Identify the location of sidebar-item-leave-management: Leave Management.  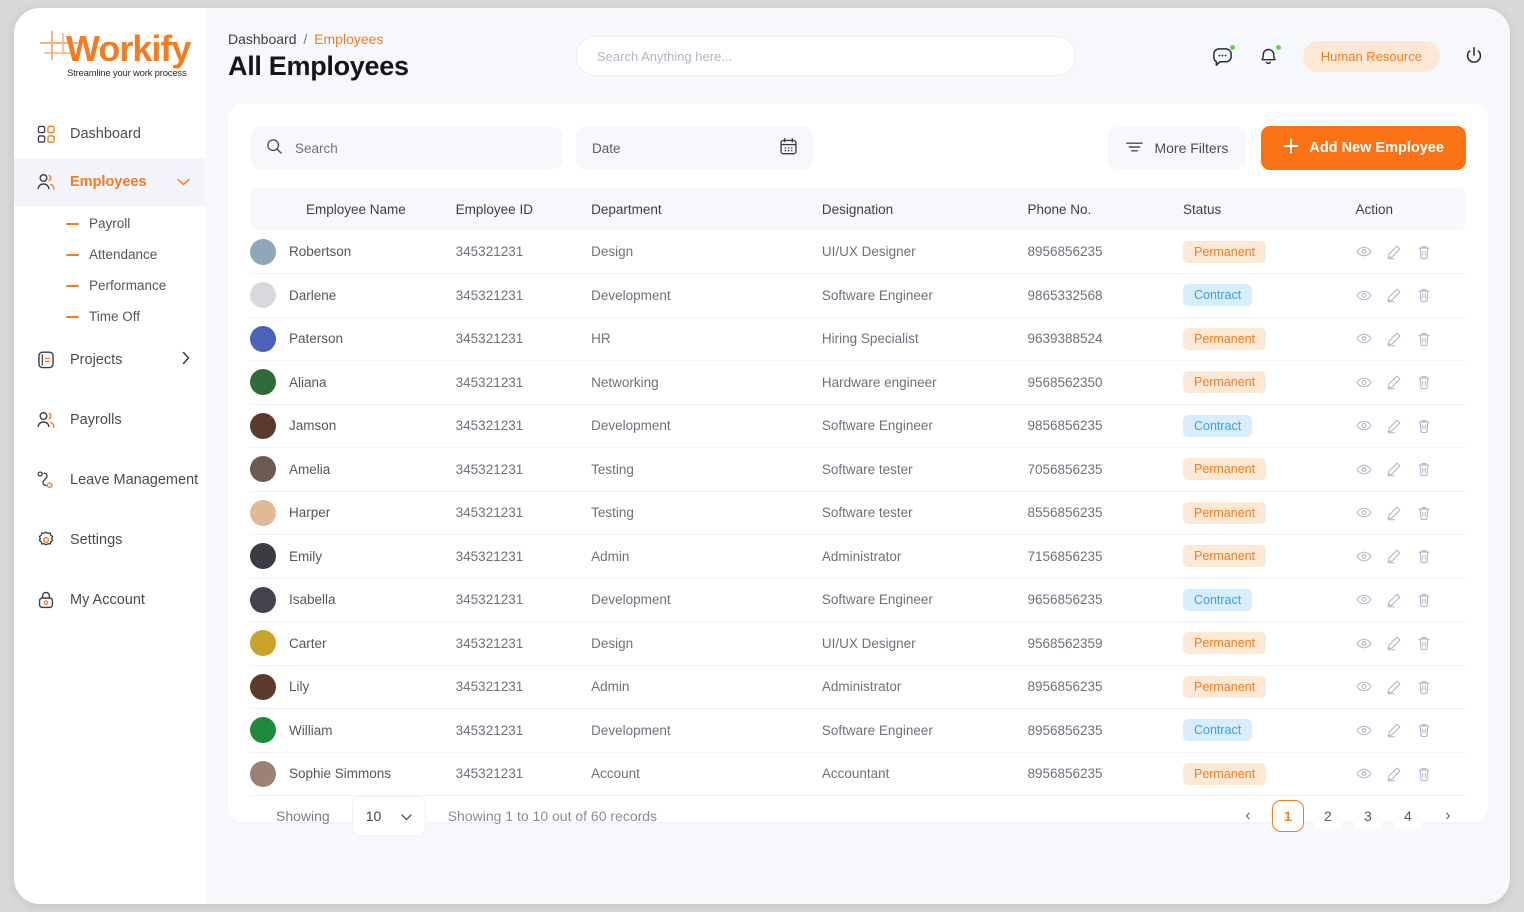
(110, 480).